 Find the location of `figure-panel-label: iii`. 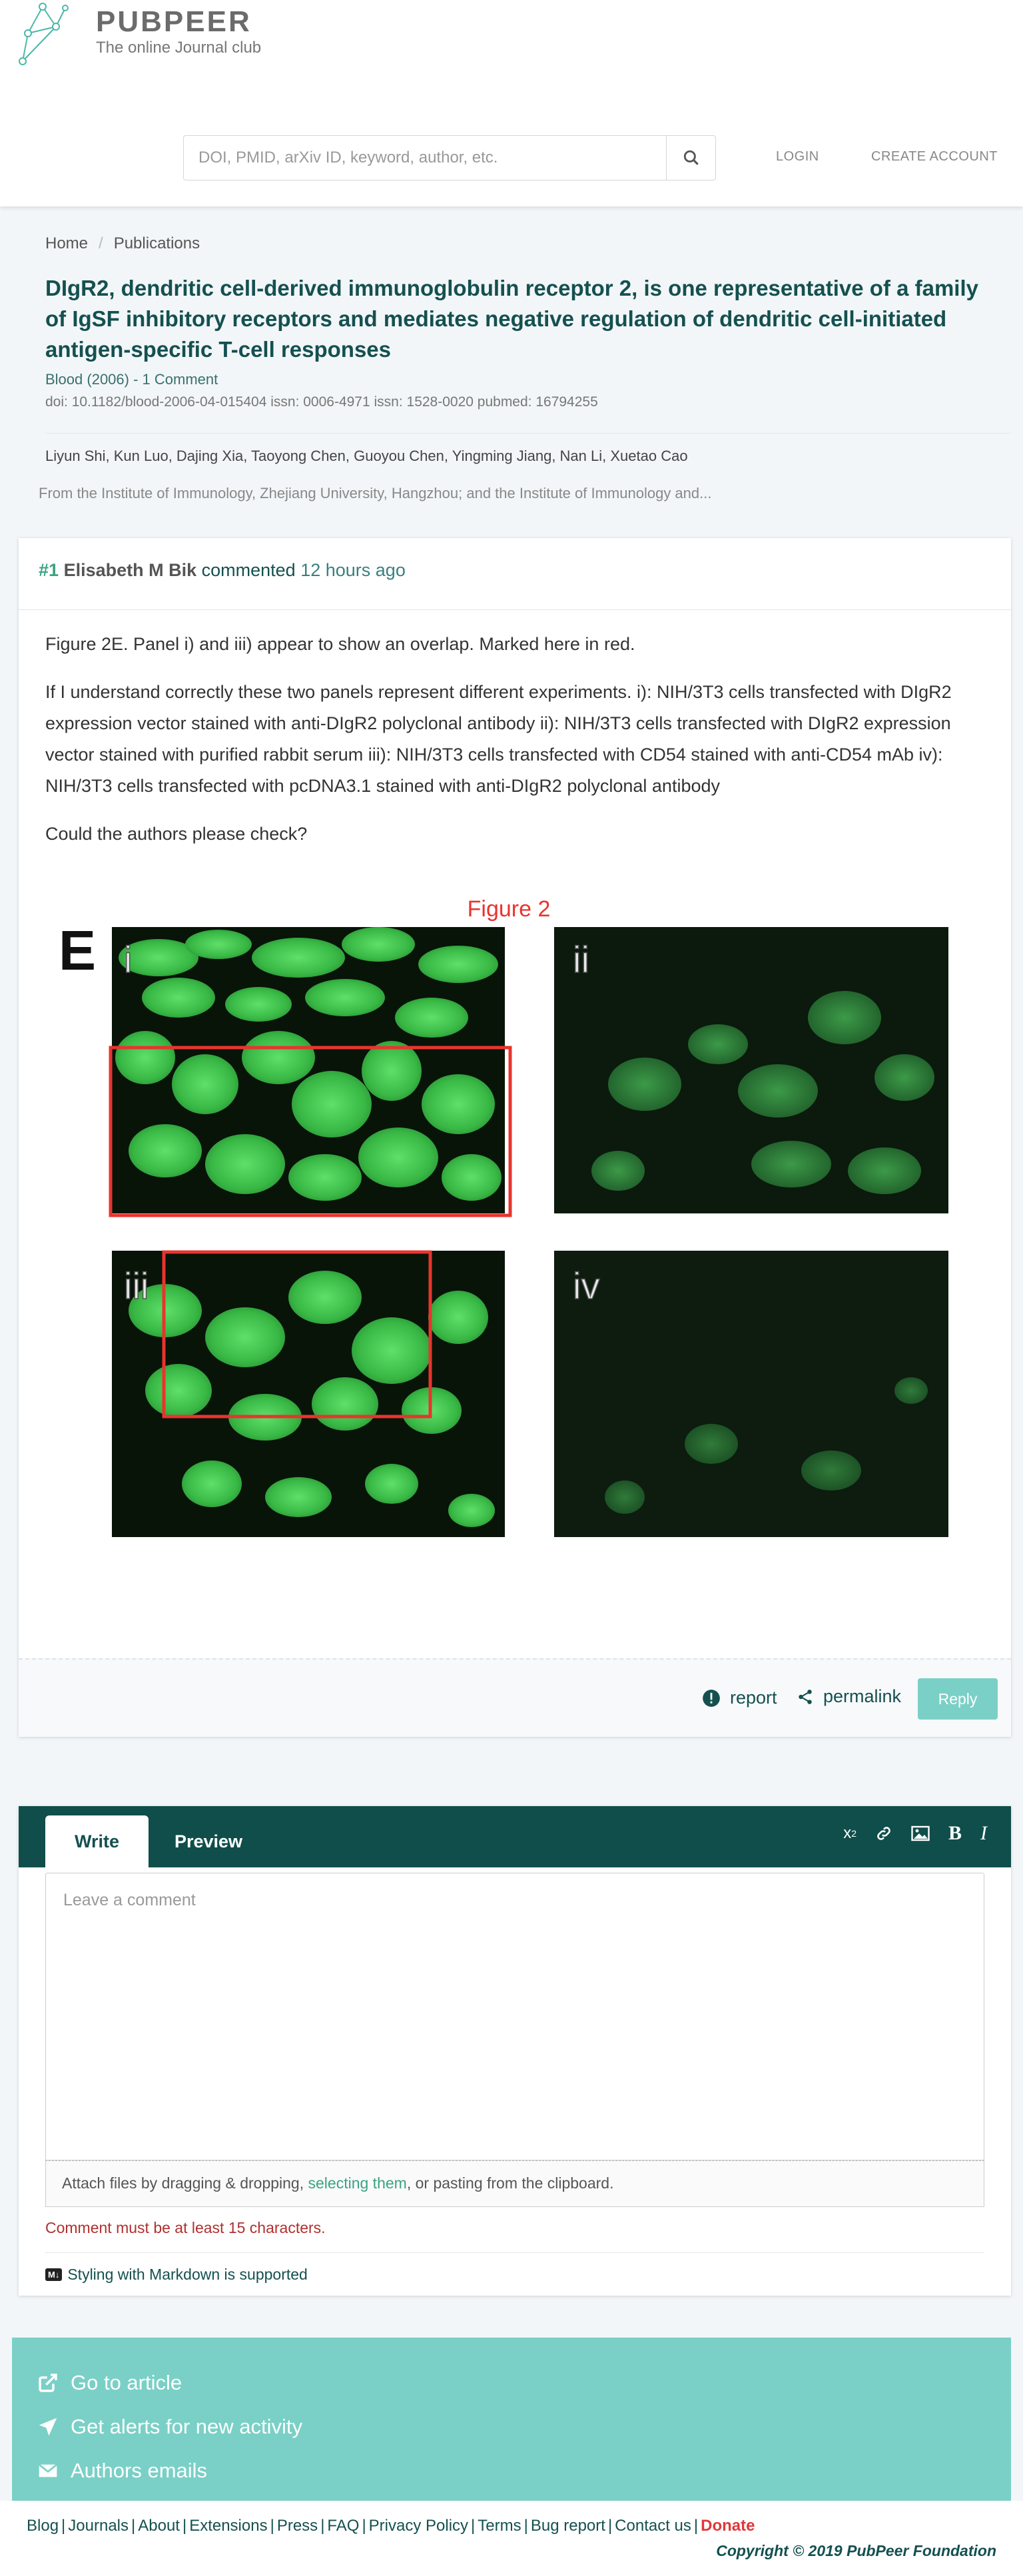

figure-panel-label: iii is located at coordinates (136, 1286).